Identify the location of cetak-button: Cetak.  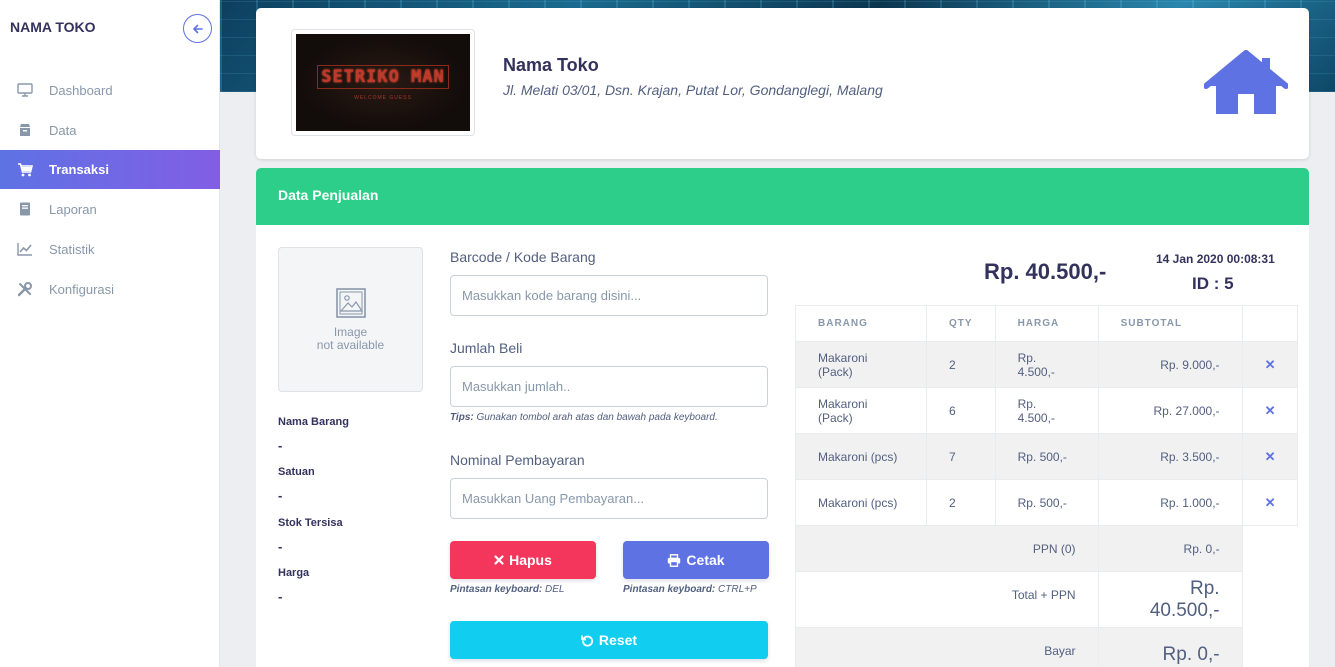
(696, 560).